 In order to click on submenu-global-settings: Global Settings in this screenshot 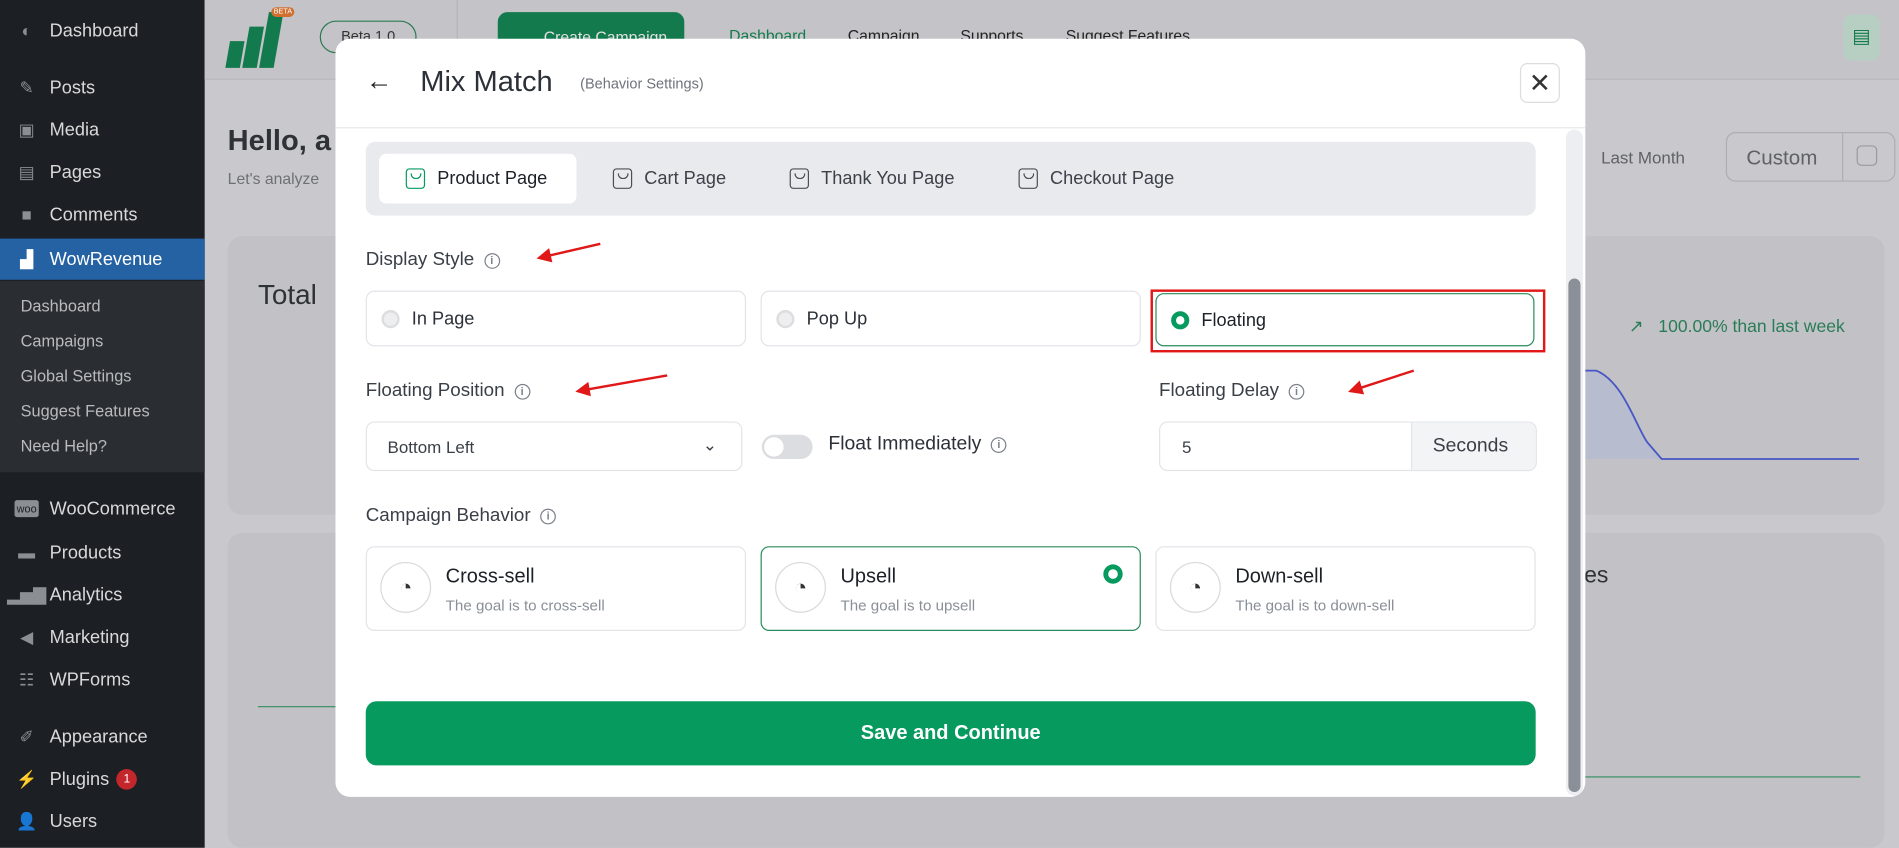, I will do `click(76, 376)`.